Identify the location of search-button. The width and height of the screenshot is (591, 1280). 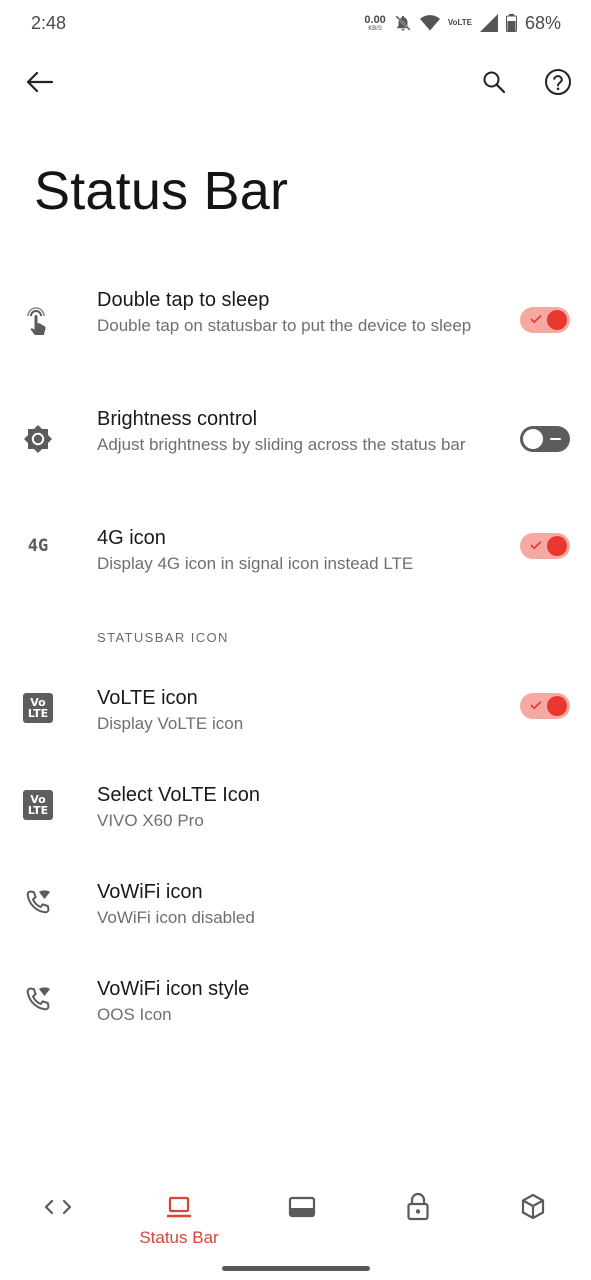
(494, 82).